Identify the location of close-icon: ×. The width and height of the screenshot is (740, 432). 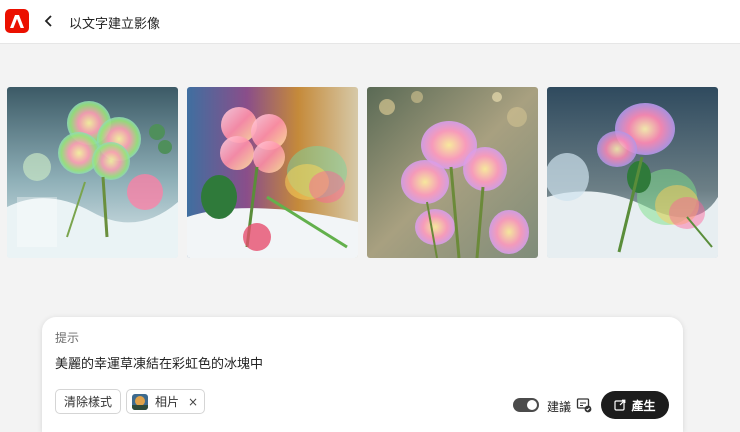
(193, 402).